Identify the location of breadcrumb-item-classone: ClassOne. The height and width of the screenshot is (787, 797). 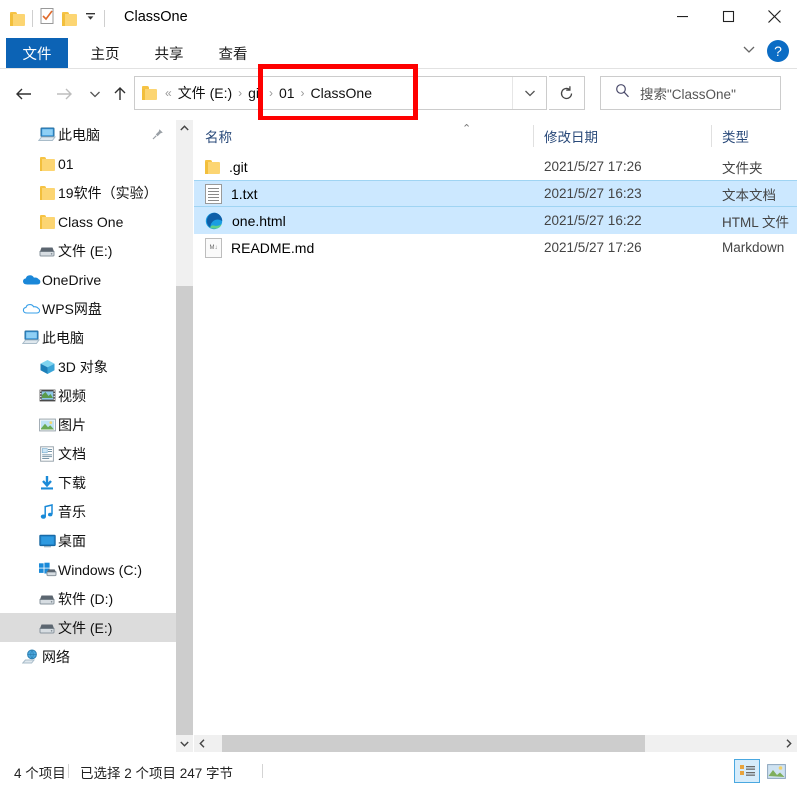
(341, 93).